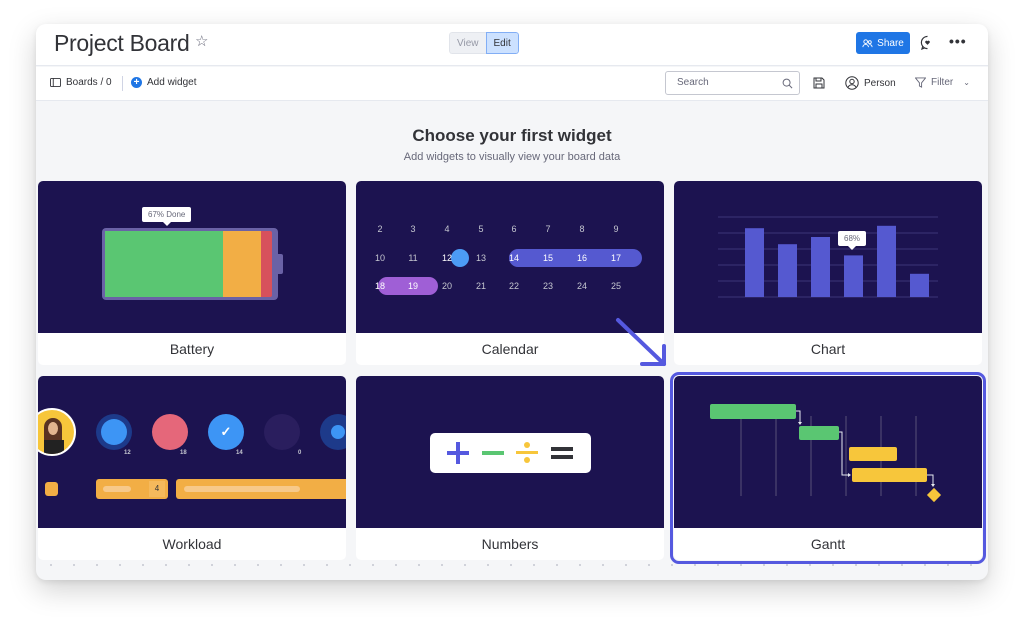  Describe the element at coordinates (122, 43) in the screenshot. I see `page-title: Project Board` at that location.